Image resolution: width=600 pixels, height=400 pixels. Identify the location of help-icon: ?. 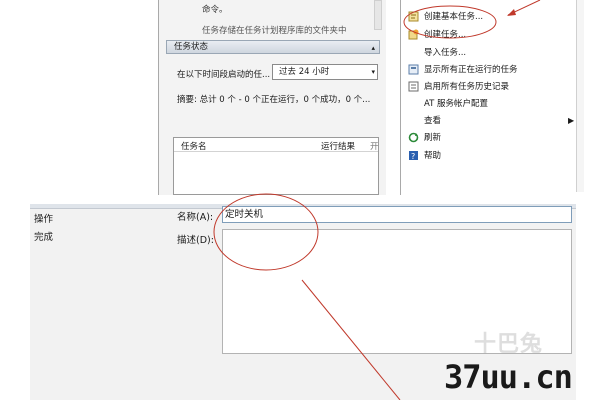
(413, 155).